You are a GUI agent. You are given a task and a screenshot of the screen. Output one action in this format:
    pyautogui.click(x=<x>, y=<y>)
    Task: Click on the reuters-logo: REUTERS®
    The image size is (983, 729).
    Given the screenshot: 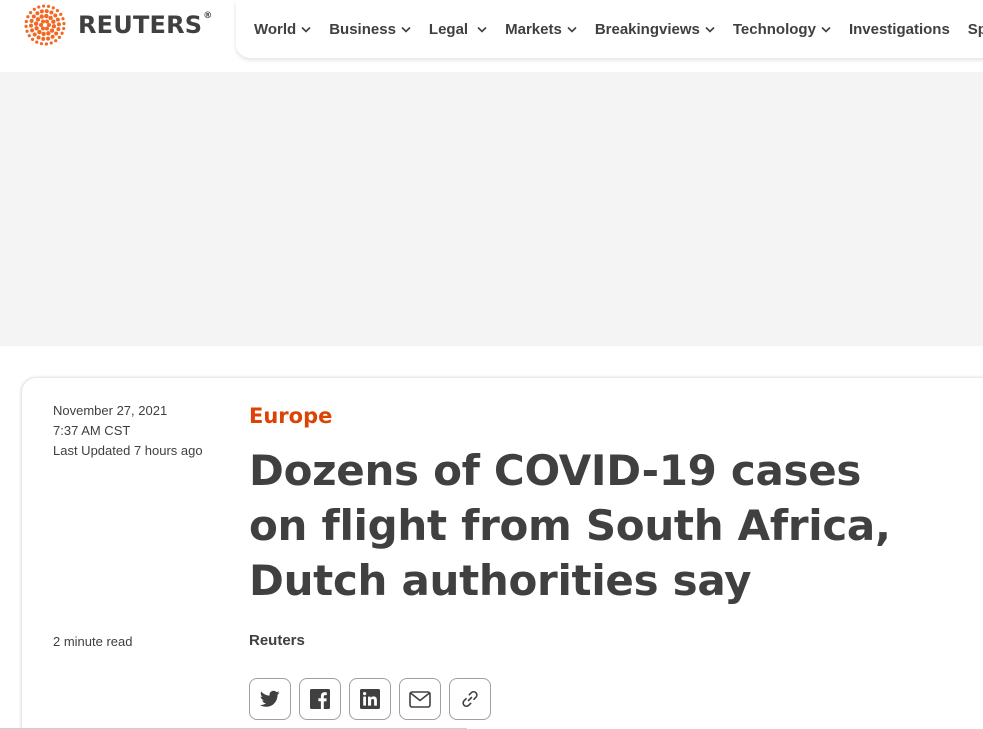 What is the action you would take?
    pyautogui.click(x=116, y=25)
    